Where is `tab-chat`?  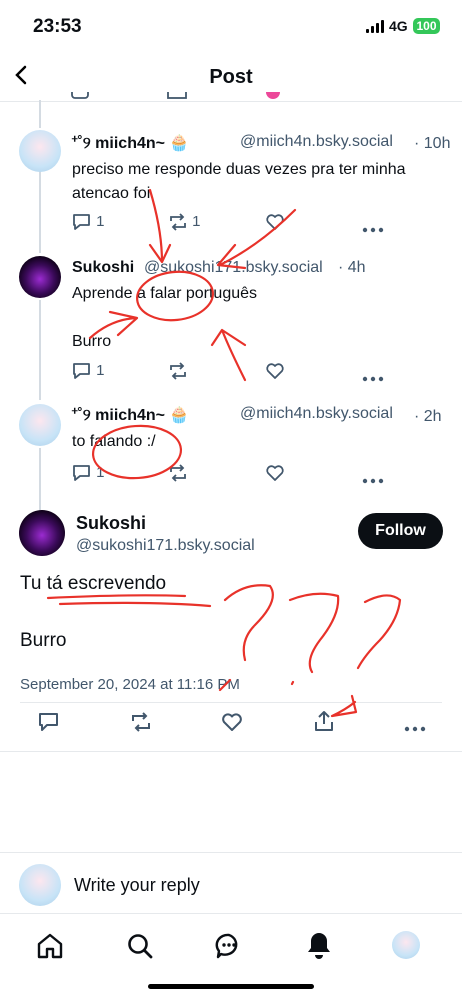
tab-chat is located at coordinates (229, 948).